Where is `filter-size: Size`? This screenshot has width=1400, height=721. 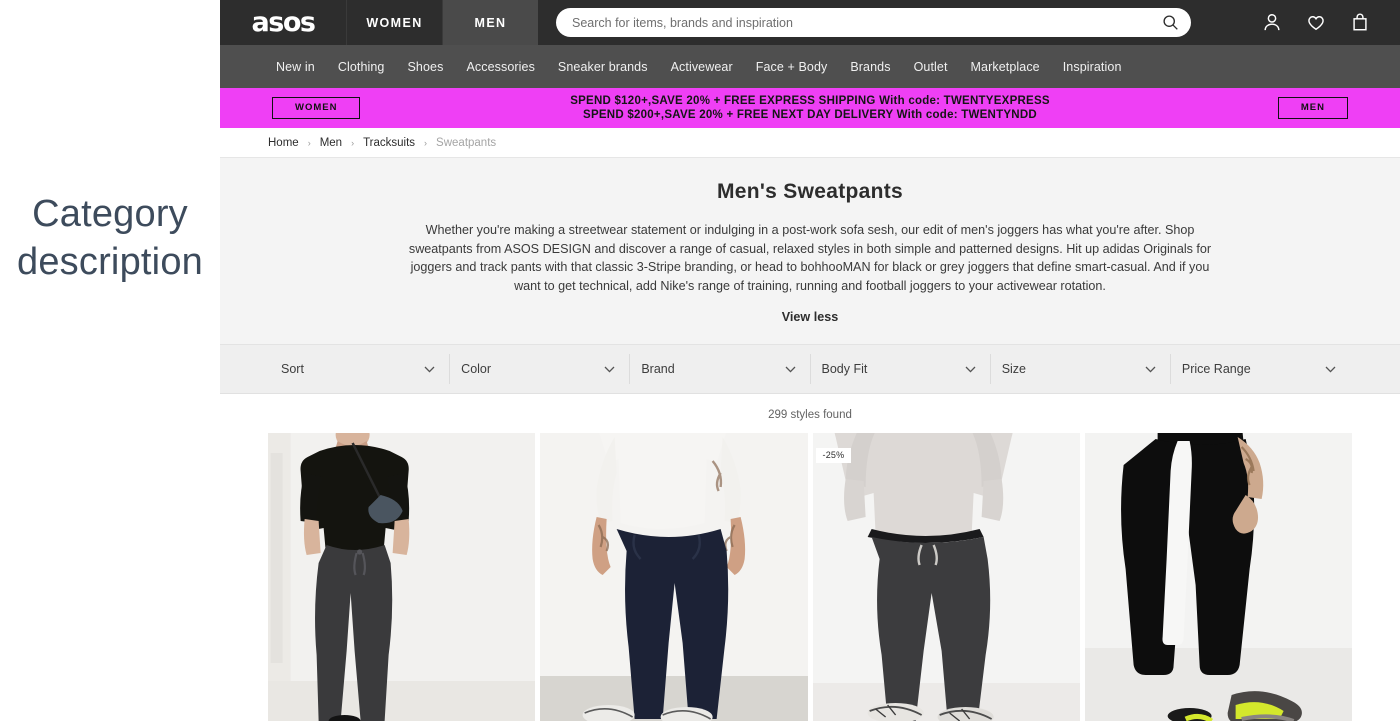
filter-size: Size is located at coordinates (1079, 369).